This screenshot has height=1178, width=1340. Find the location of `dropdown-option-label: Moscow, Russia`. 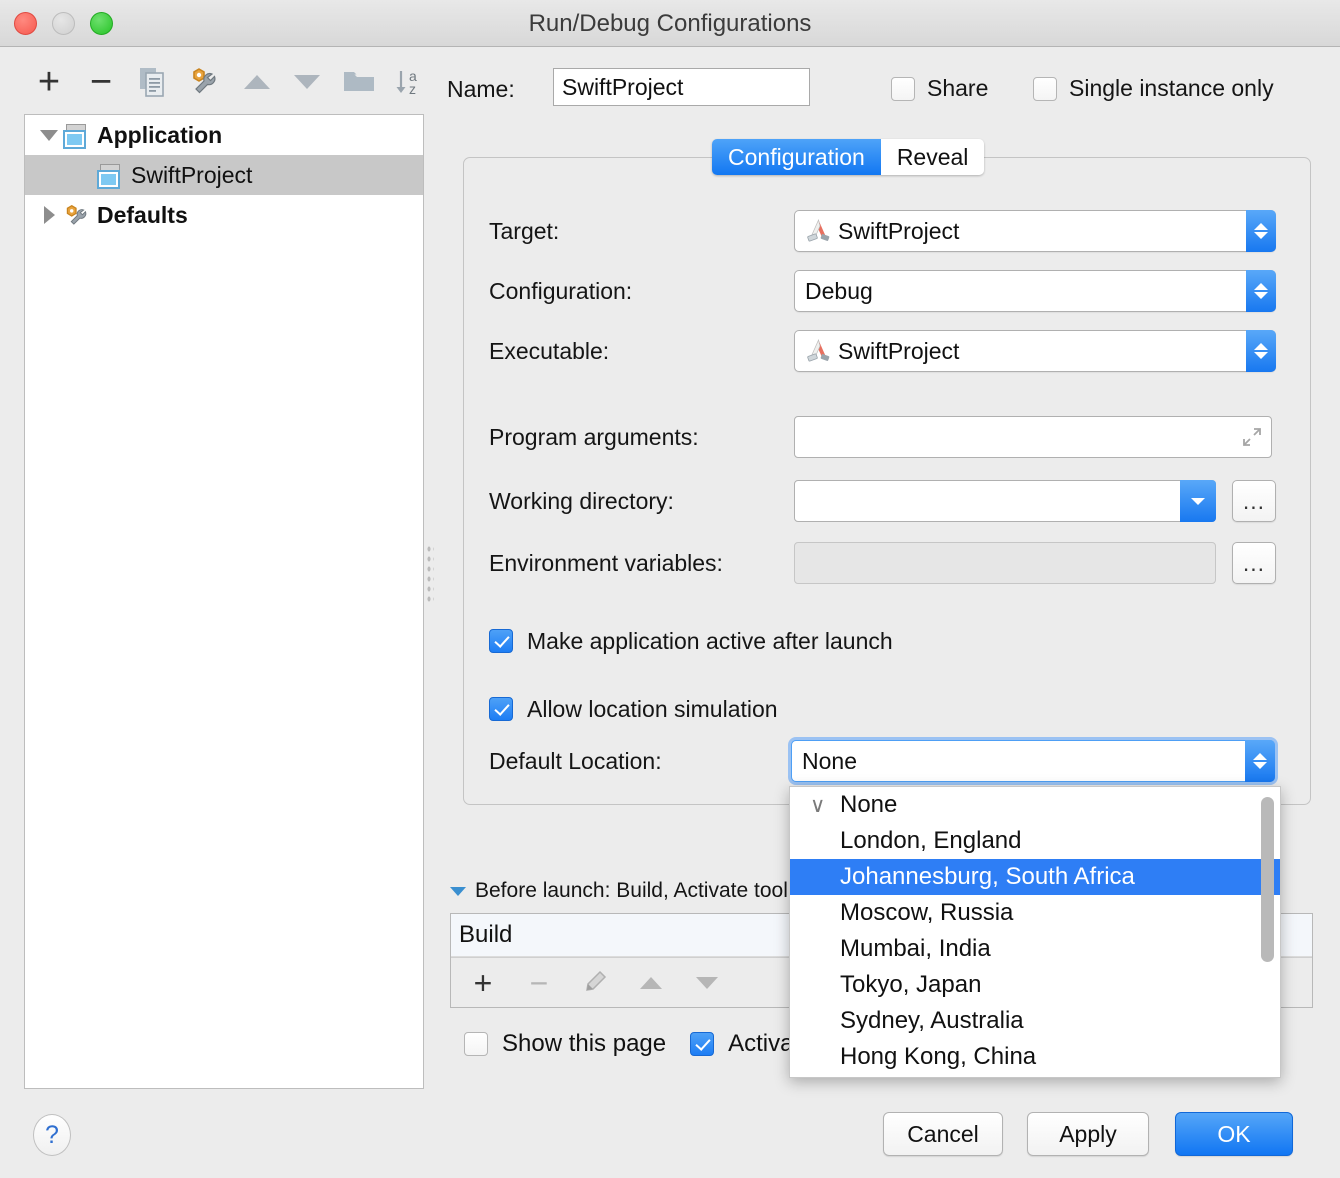

dropdown-option-label: Moscow, Russia is located at coordinates (927, 912).